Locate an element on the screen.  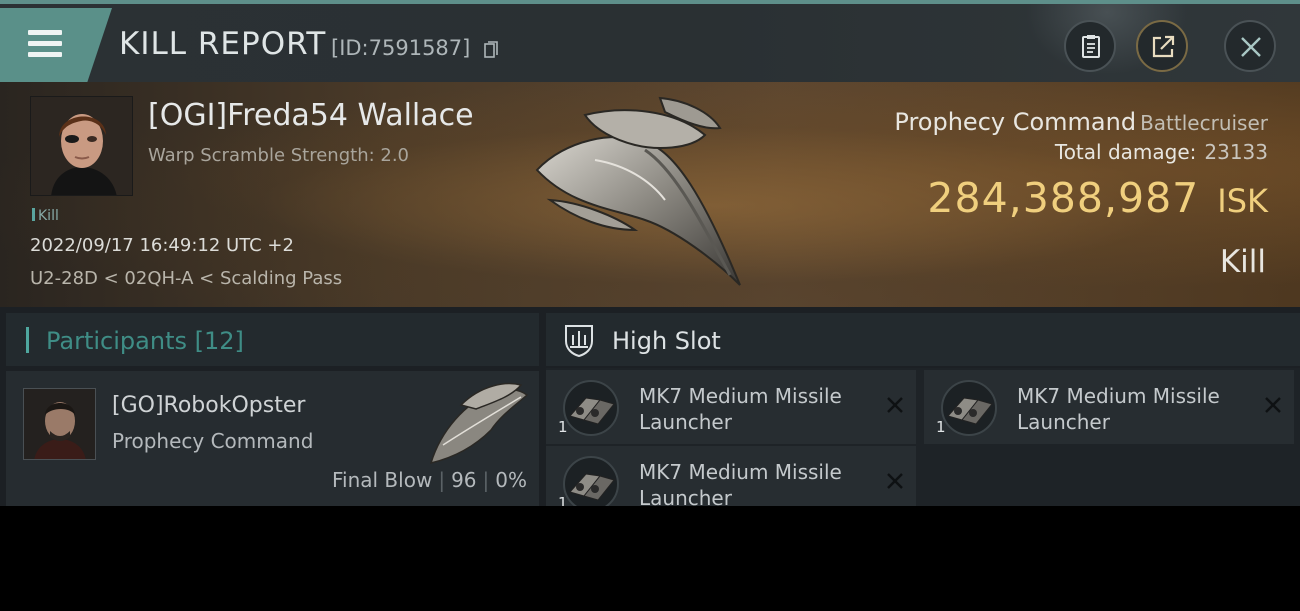
high-slot-header: High Slot is located at coordinates (923, 339).